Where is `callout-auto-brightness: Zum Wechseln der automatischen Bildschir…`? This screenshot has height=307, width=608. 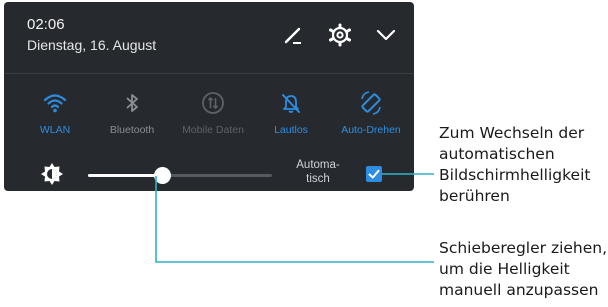 callout-auto-brightness: Zum Wechseln der automatischen Bildschir… is located at coordinates (515, 164).